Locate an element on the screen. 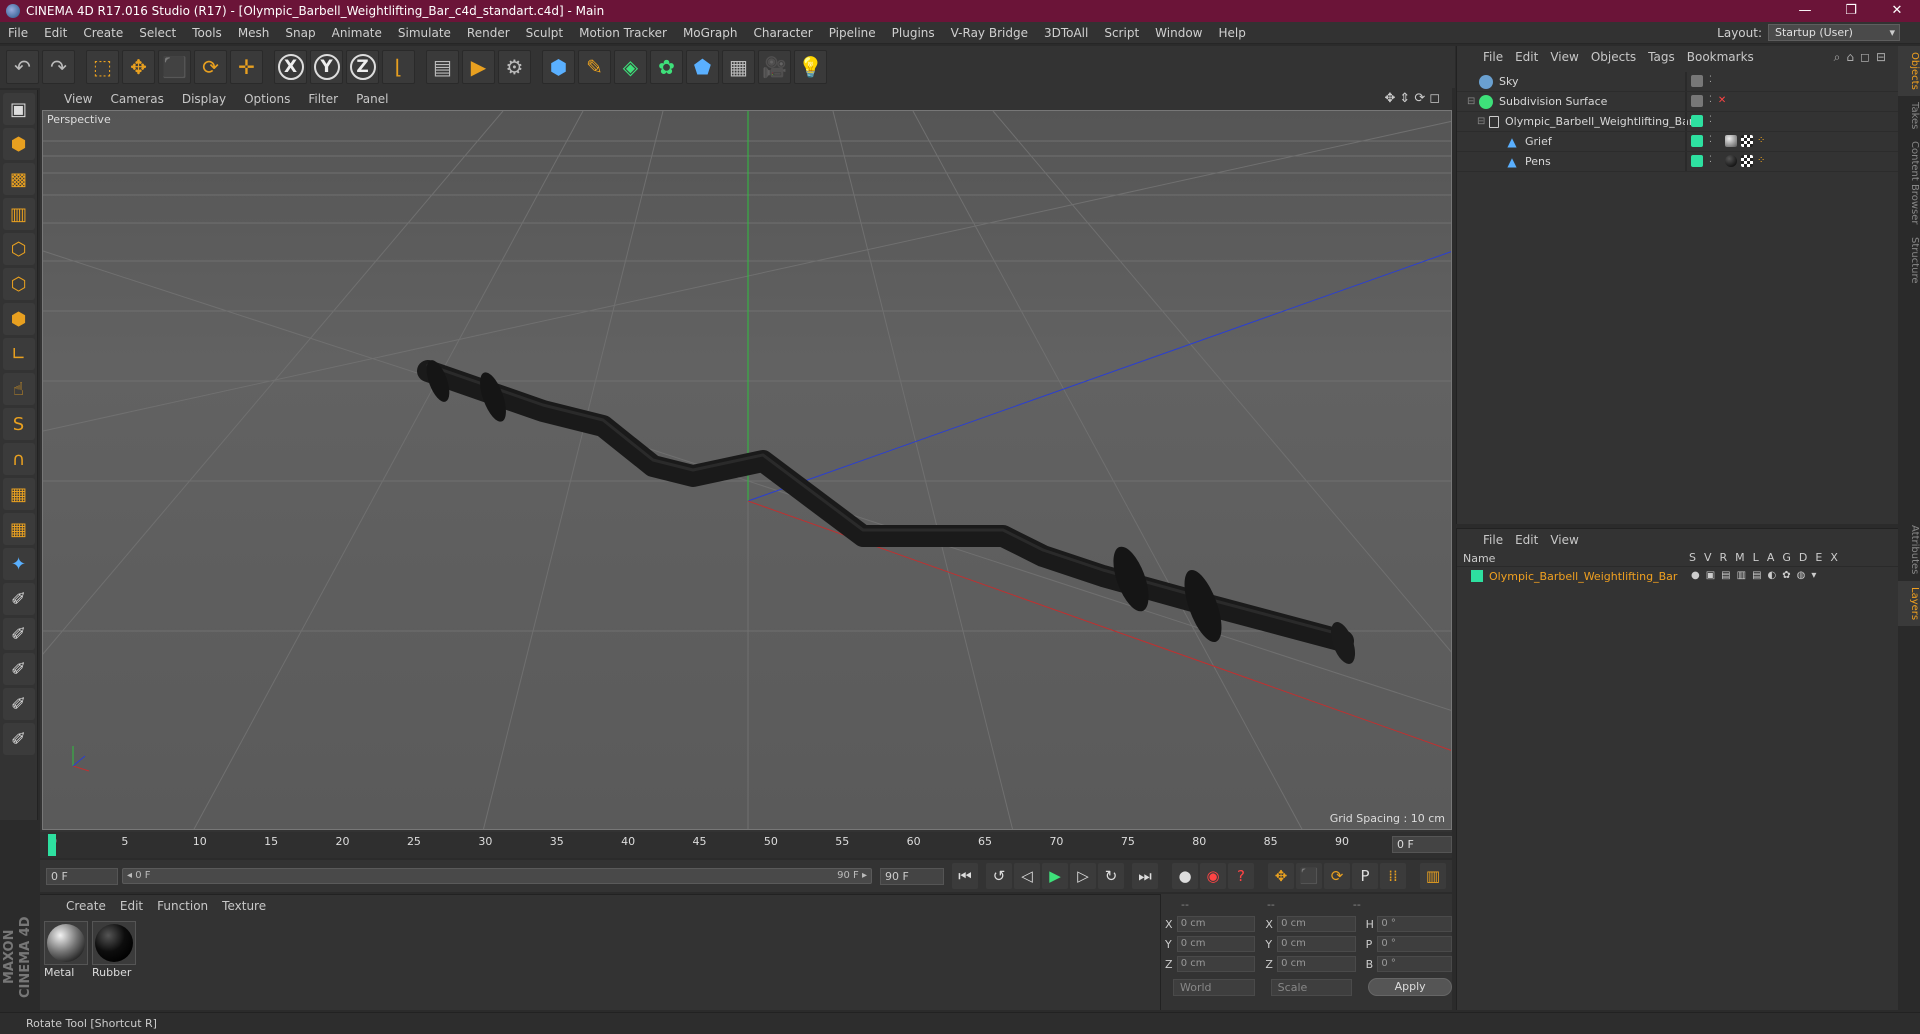 The height and width of the screenshot is (1034, 1920). object-row-olympic-barbell: ⊟ Olympic_Barbell_Weightlifting_Bar ⁚ is located at coordinates (1678, 122).